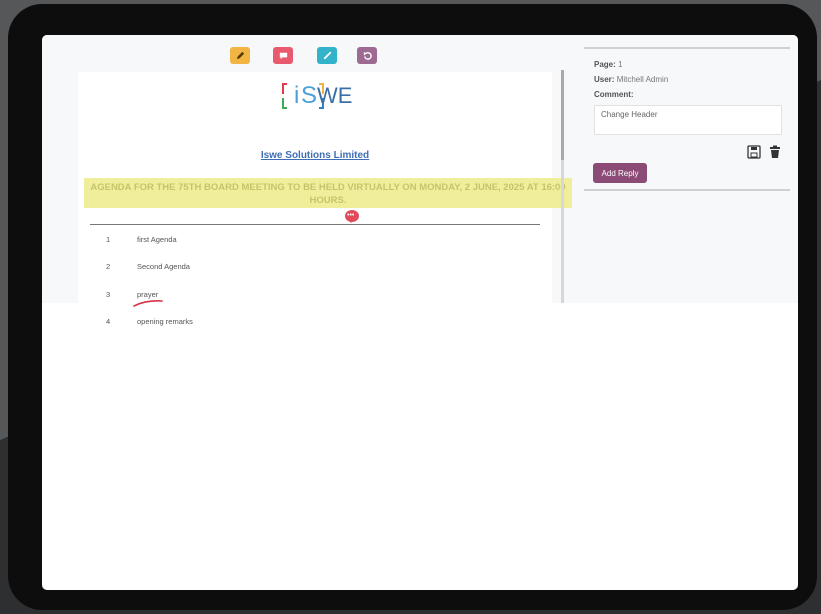  I want to click on comment-textarea: Change Header, so click(688, 120).